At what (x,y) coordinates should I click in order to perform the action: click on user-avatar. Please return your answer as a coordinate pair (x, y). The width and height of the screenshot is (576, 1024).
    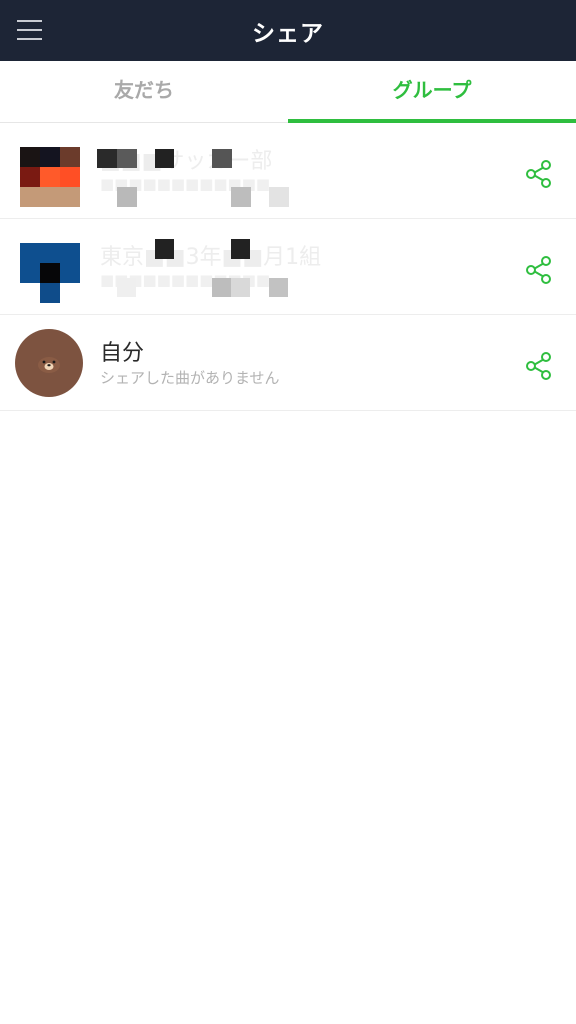
    Looking at the image, I should click on (49, 363).